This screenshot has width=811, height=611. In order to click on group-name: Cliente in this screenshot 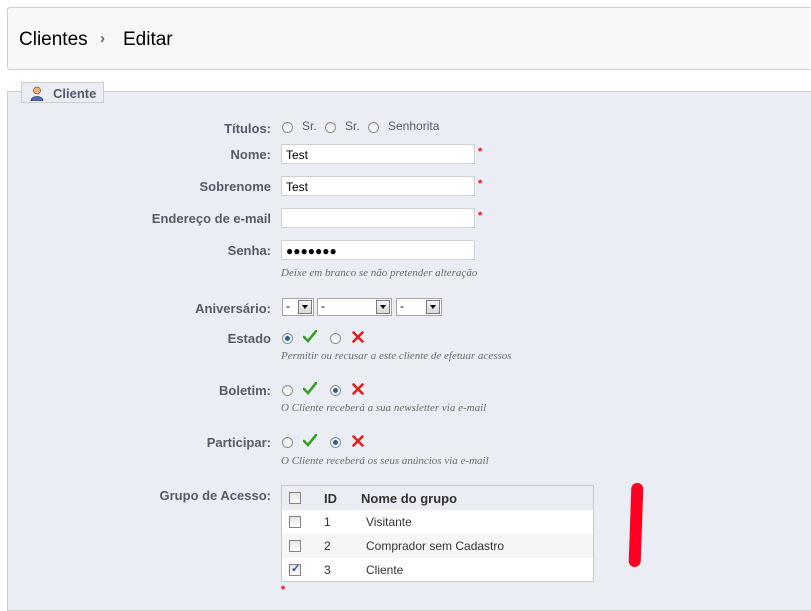, I will do `click(385, 570)`.